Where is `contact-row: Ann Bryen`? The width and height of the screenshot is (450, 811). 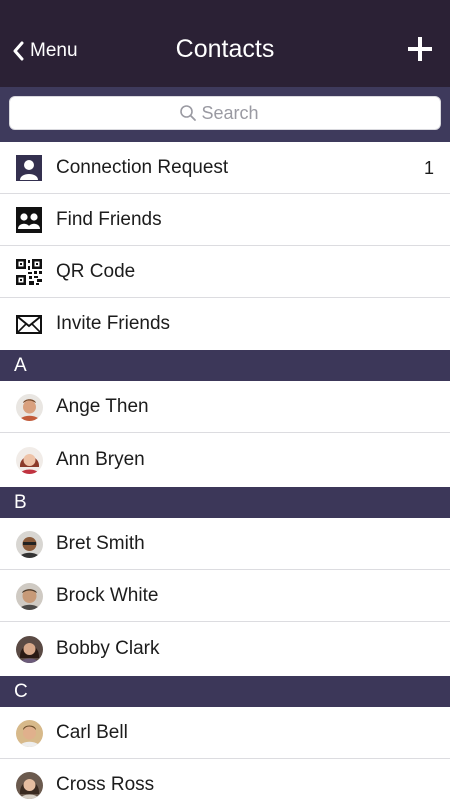
contact-row: Ann Bryen is located at coordinates (225, 460).